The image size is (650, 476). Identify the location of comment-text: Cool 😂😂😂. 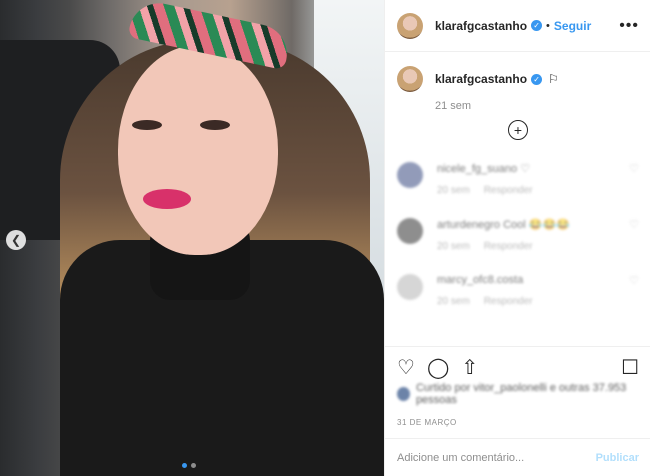
(536, 225).